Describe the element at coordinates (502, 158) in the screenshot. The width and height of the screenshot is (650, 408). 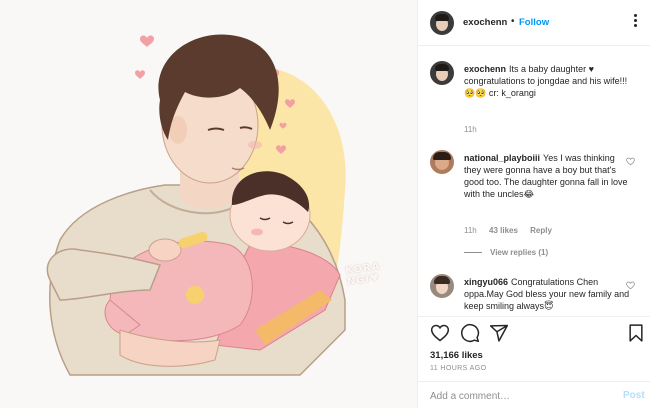
I see `comment-username: national_playboiii` at that location.